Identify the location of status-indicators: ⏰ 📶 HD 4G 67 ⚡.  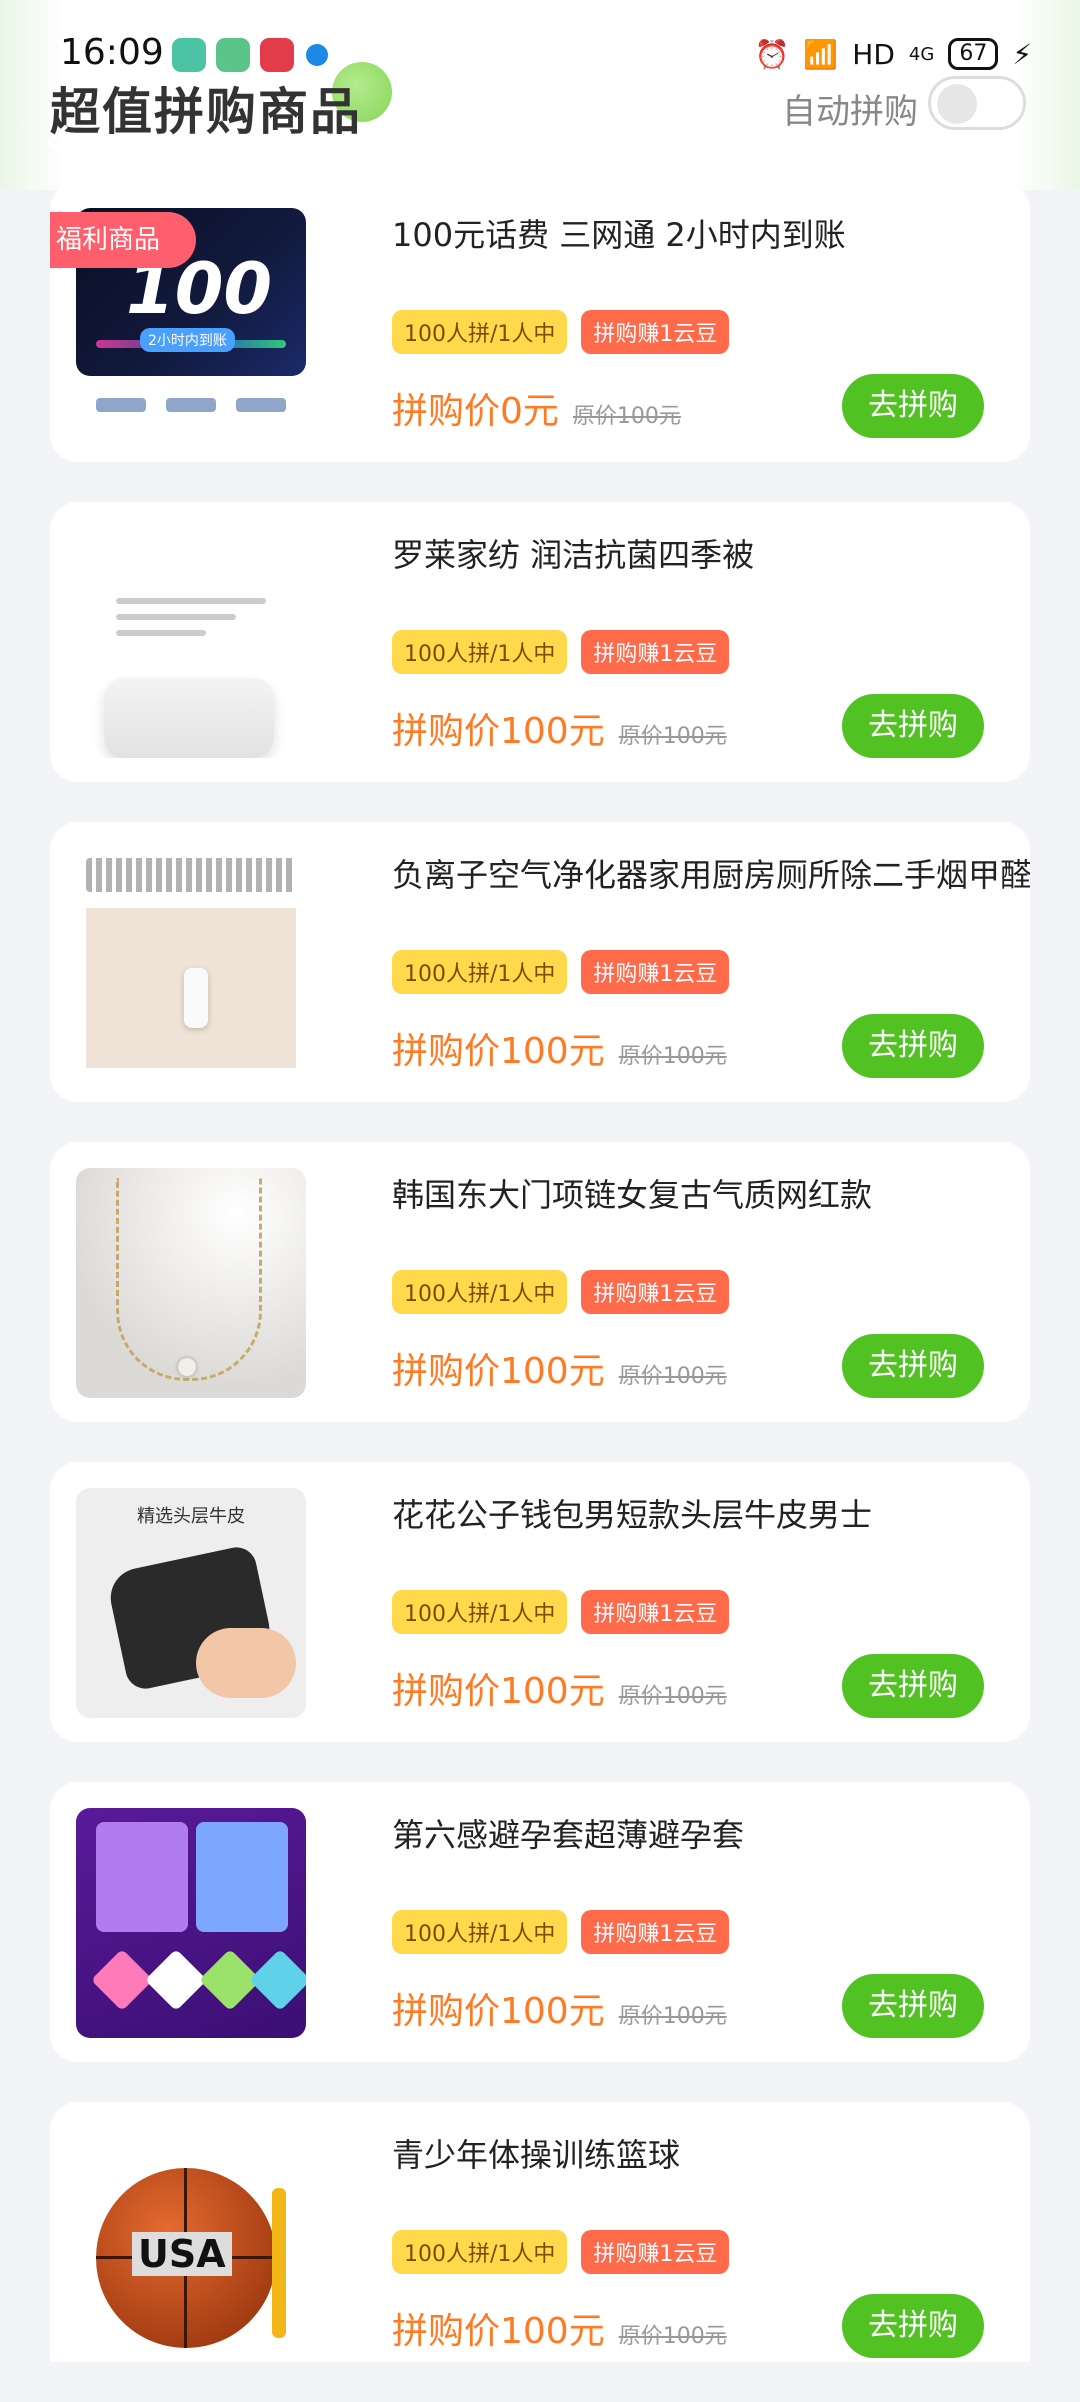
(893, 54).